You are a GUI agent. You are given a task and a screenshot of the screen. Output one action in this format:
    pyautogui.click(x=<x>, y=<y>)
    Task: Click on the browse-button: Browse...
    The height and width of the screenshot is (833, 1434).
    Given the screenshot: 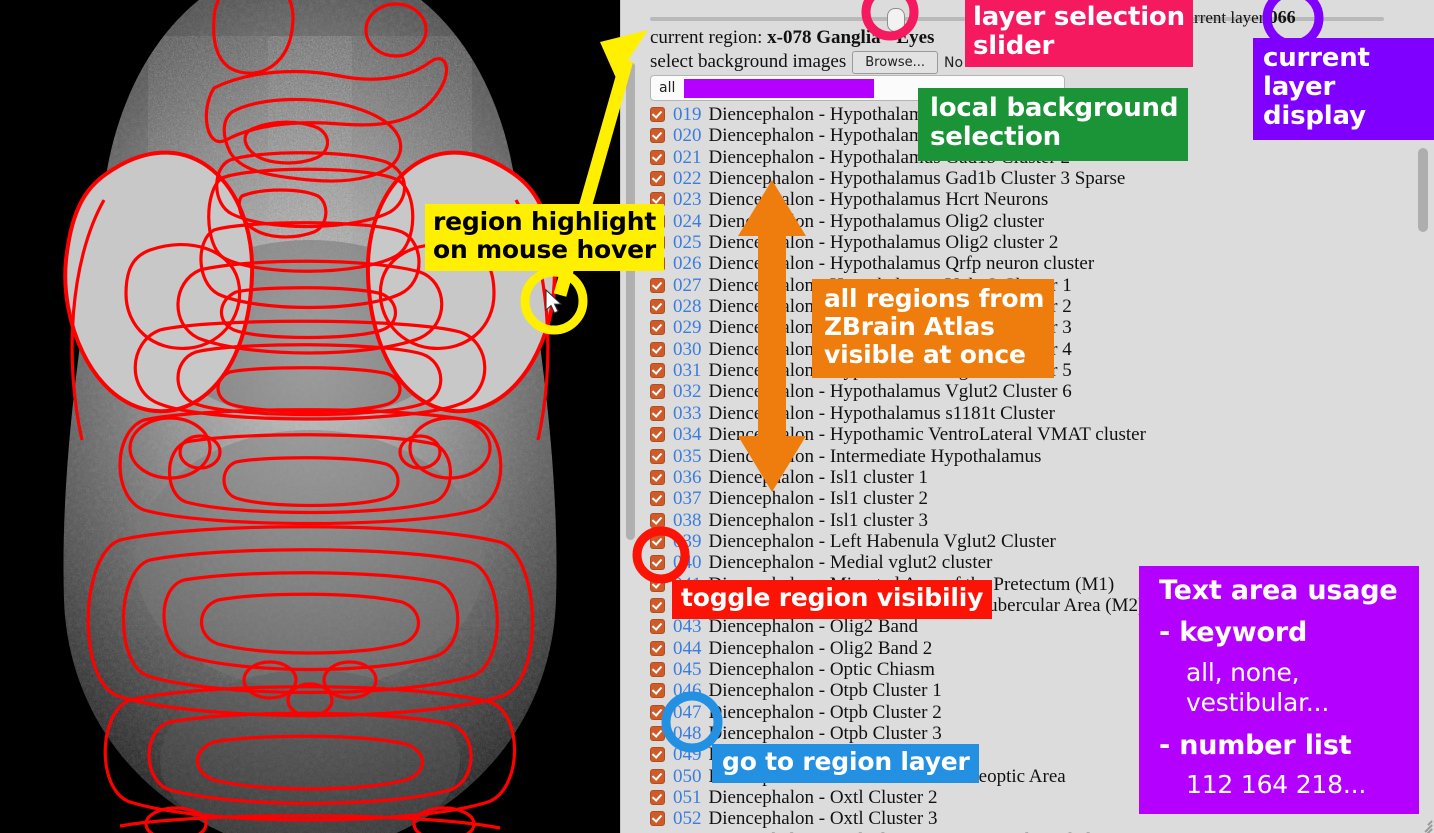 What is the action you would take?
    pyautogui.click(x=895, y=63)
    